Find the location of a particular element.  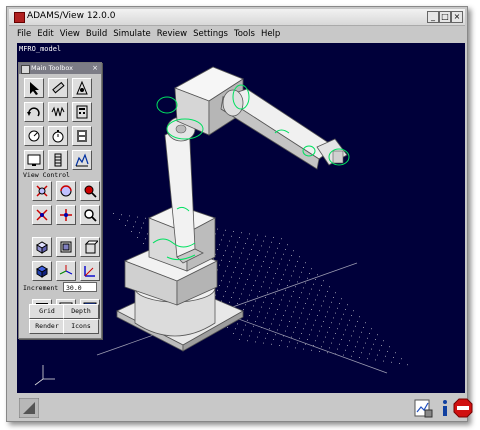

menu-file: File is located at coordinates (24, 34).